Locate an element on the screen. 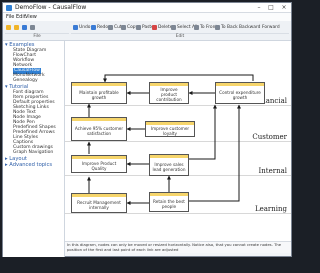  to-back-button: To Back is located at coordinates (226, 27).